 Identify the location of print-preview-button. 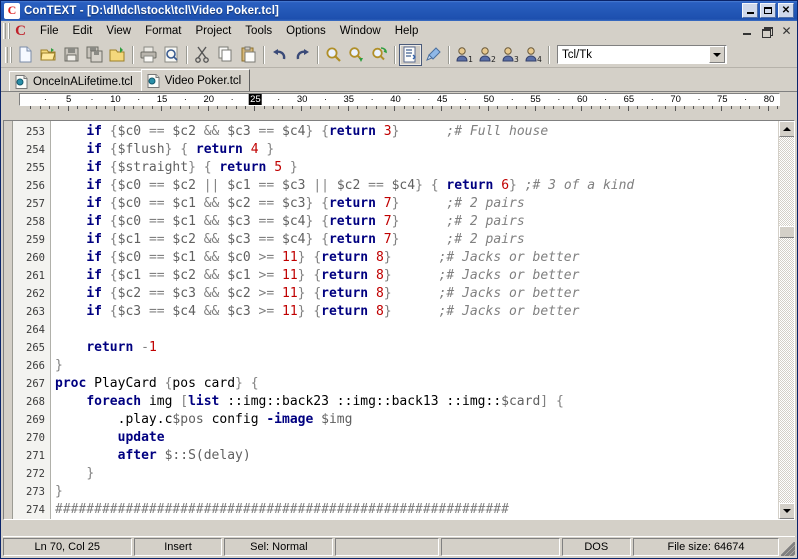
(171, 55).